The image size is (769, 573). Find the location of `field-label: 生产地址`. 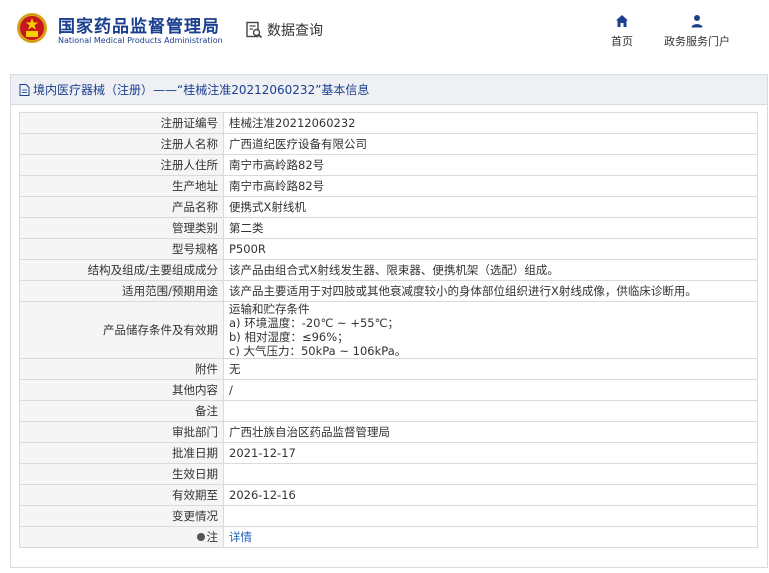

field-label: 生产地址 is located at coordinates (121, 186).